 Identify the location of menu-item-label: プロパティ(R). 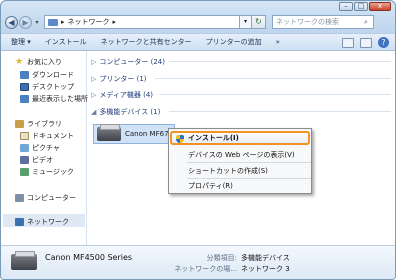
(210, 186).